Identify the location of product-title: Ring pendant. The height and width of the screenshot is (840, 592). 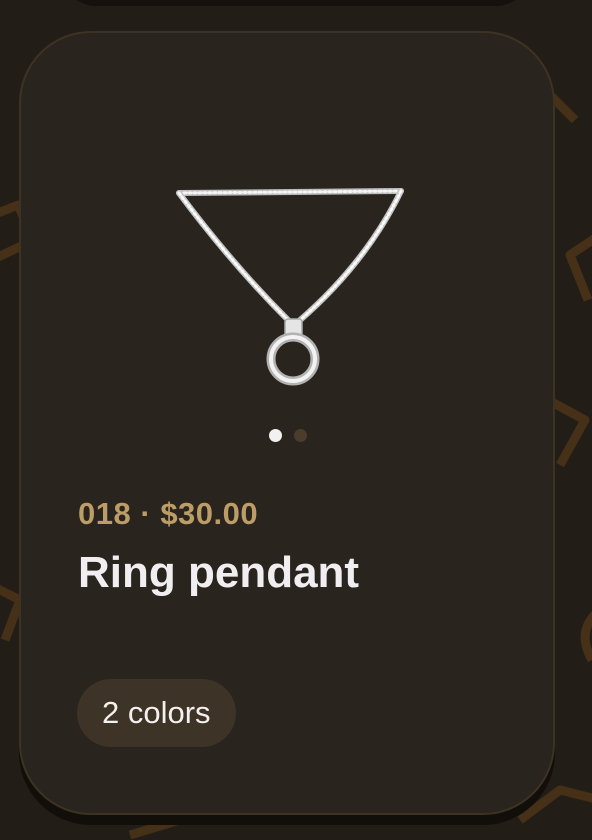
(219, 572).